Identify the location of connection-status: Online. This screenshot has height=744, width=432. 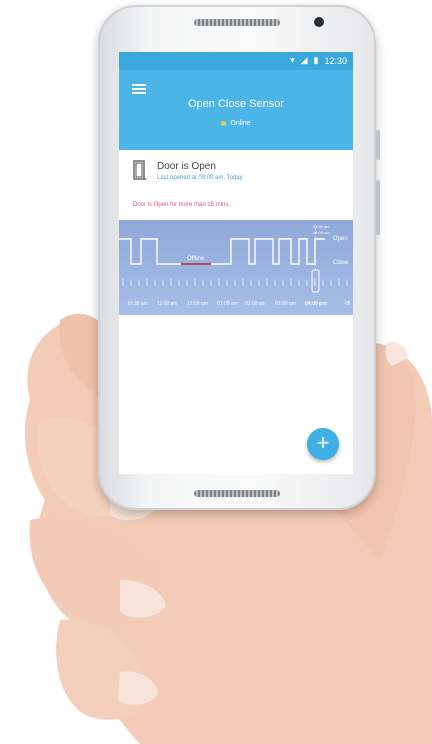
(236, 123).